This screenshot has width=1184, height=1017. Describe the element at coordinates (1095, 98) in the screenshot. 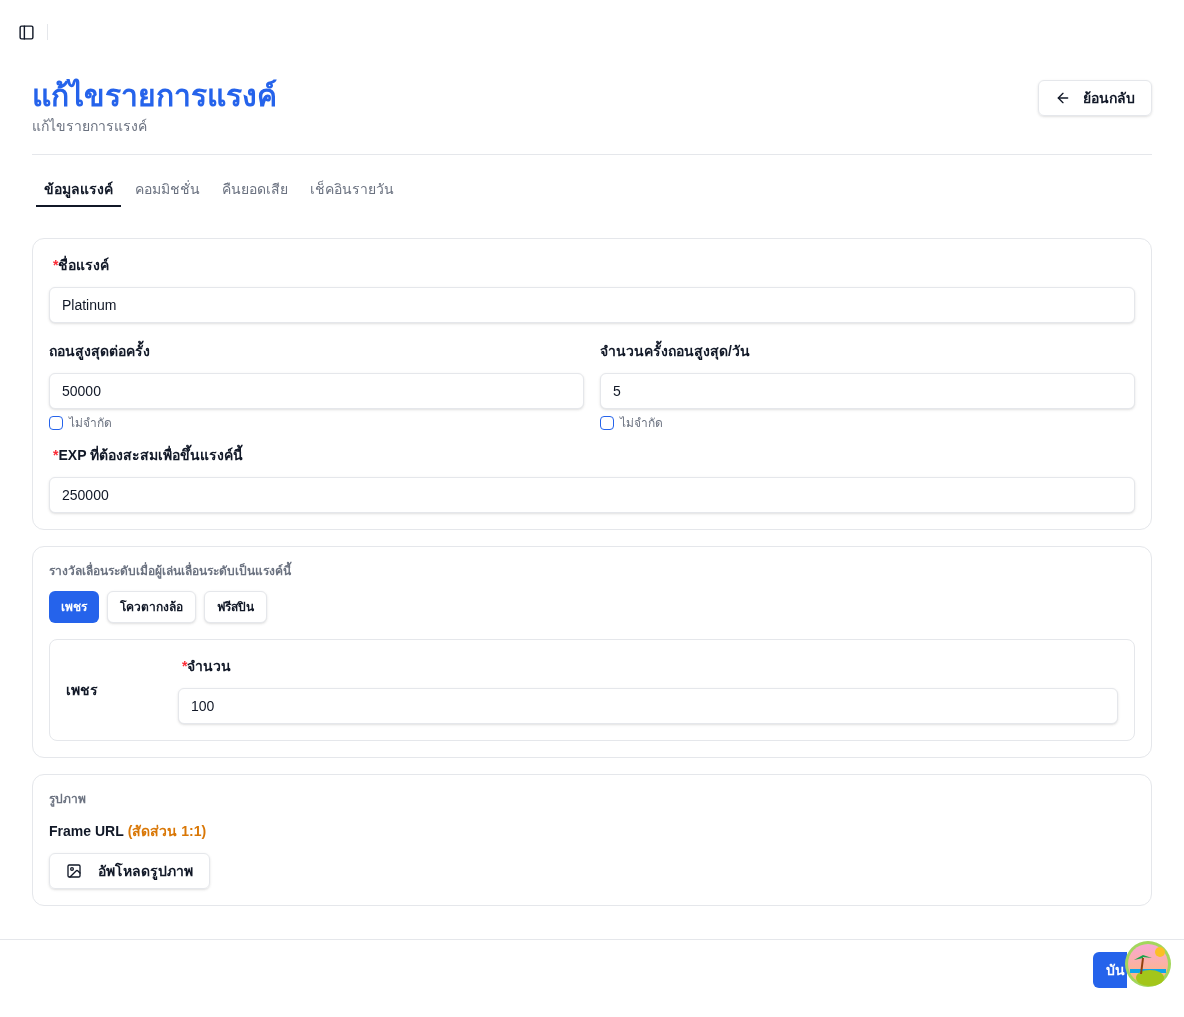

I see `back-button: ย้อนกลับ` at that location.